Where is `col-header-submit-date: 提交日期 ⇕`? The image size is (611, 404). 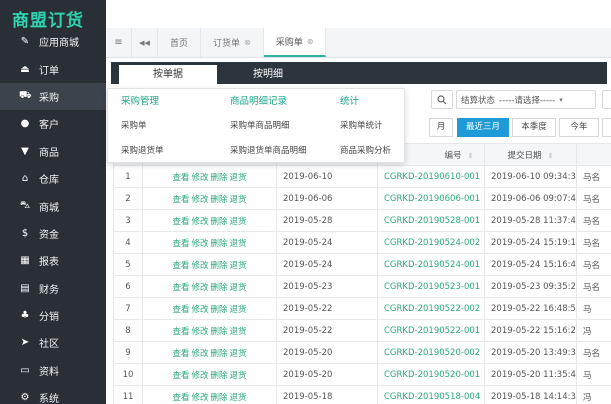
col-header-submit-date: 提交日期 ⇕ is located at coordinates (530, 154).